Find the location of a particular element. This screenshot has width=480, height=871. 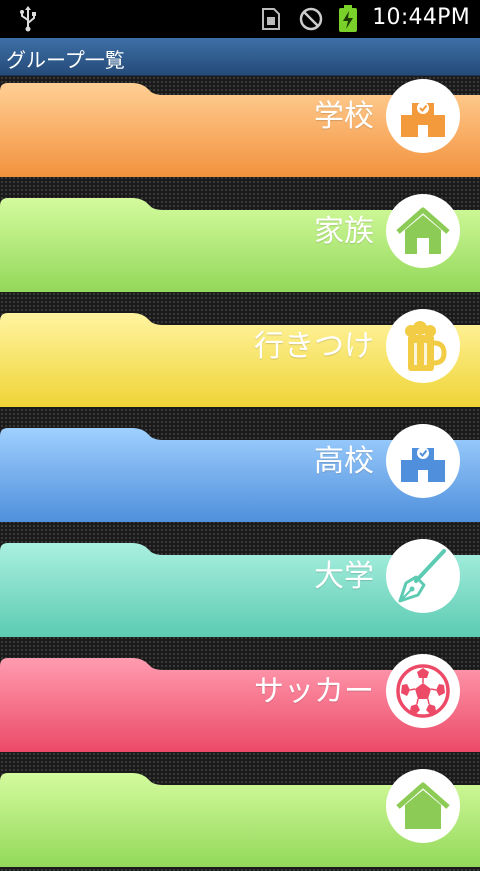

group-item-partial is located at coordinates (240, 812).